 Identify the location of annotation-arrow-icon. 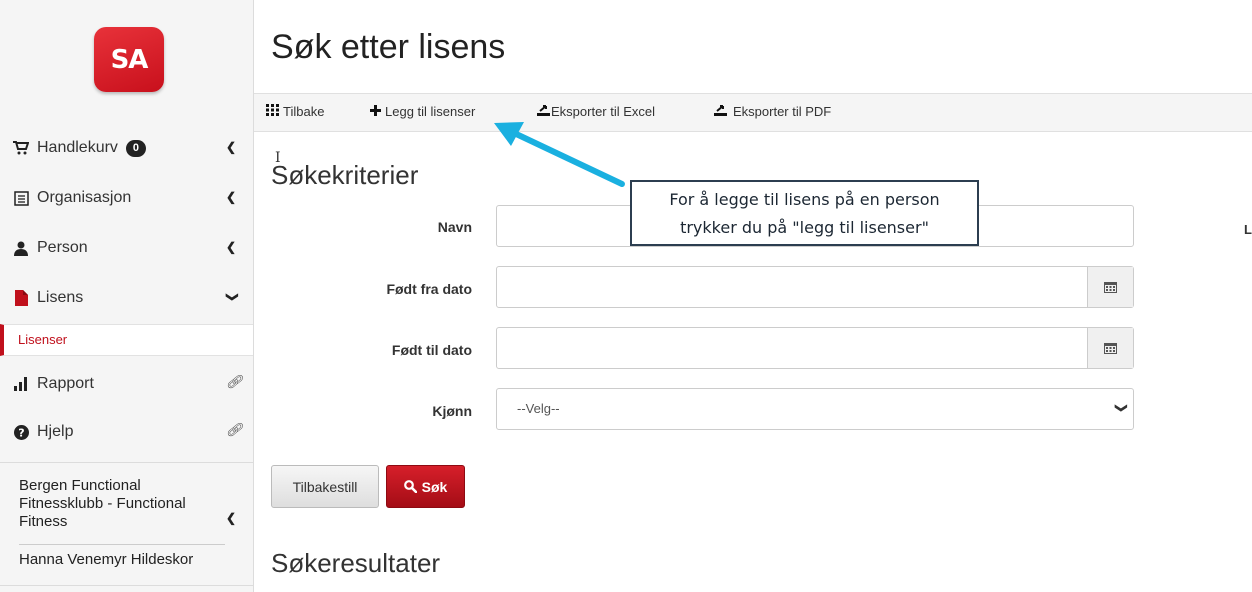
(559, 154).